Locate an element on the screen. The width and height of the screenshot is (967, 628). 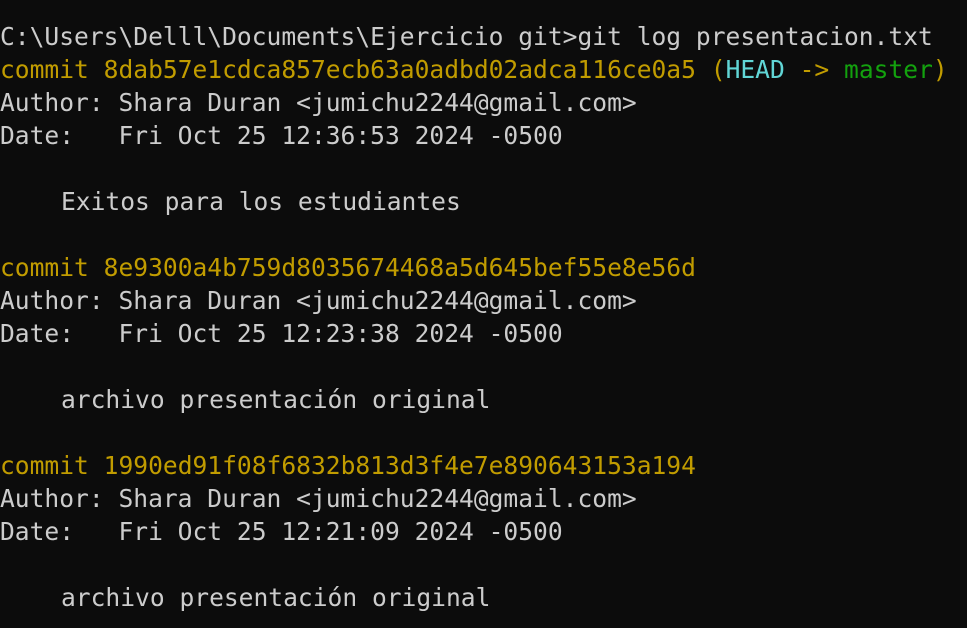
ref-arrow: -> is located at coordinates (814, 69).